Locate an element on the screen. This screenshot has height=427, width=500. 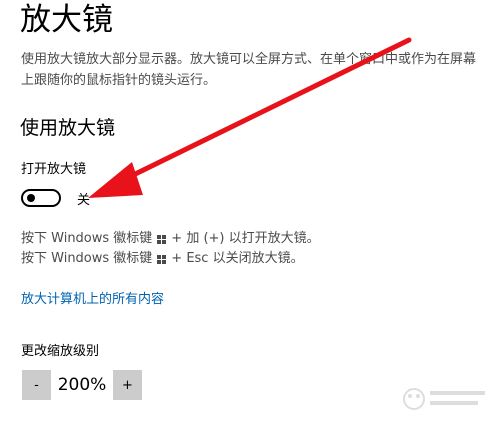
watermark-logo is located at coordinates (444, 399).